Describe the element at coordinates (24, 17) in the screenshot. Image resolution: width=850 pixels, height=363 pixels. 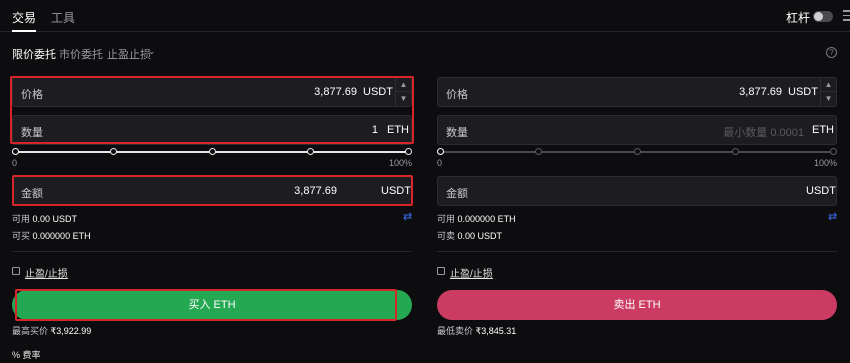
I see `tab-trade: 交易` at that location.